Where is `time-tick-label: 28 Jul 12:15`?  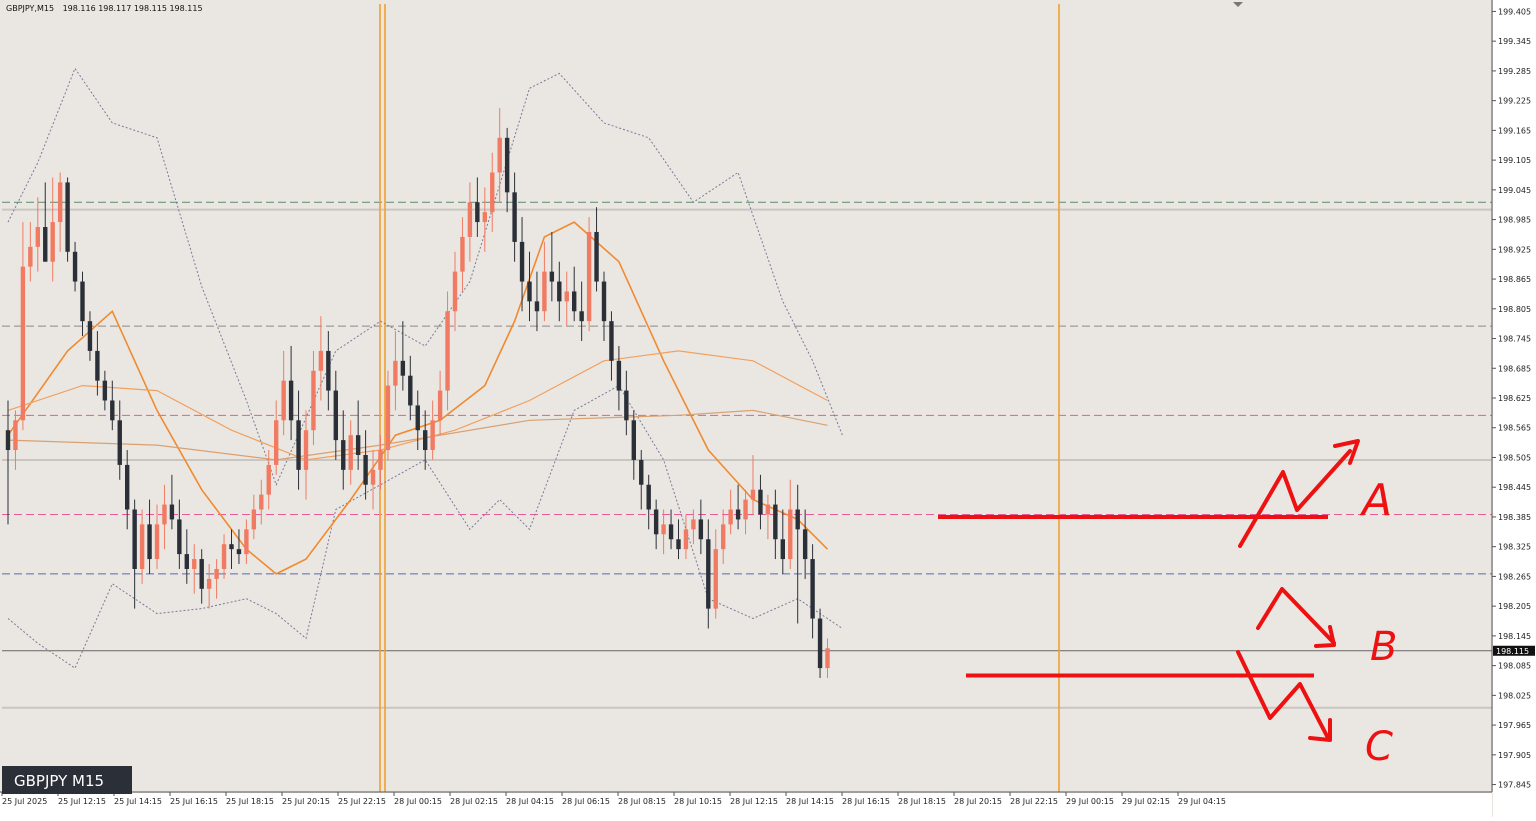 time-tick-label: 28 Jul 12:15 is located at coordinates (754, 801).